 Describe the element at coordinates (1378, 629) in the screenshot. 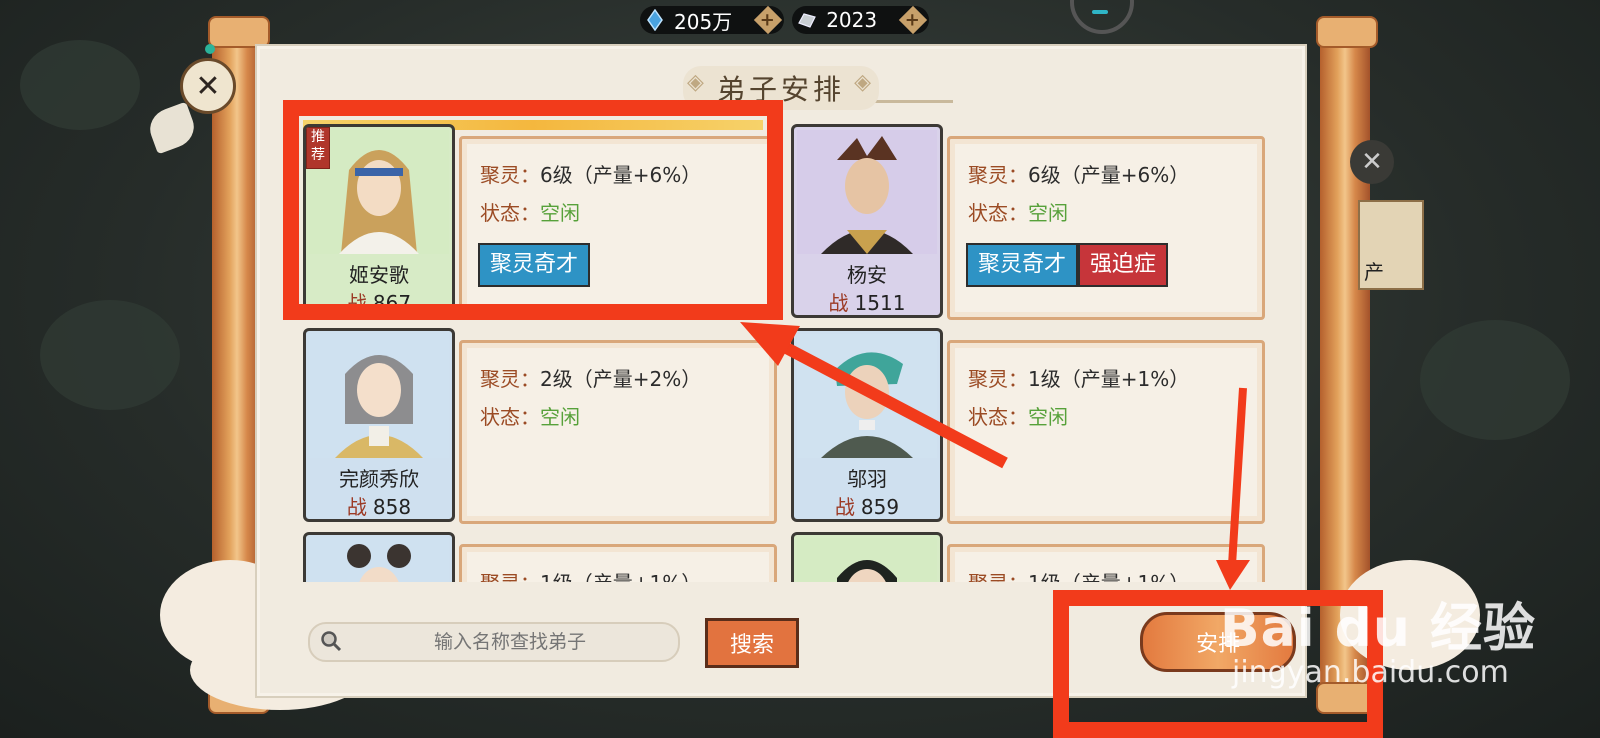

I see `watermark-logo: Bai du 经验` at that location.